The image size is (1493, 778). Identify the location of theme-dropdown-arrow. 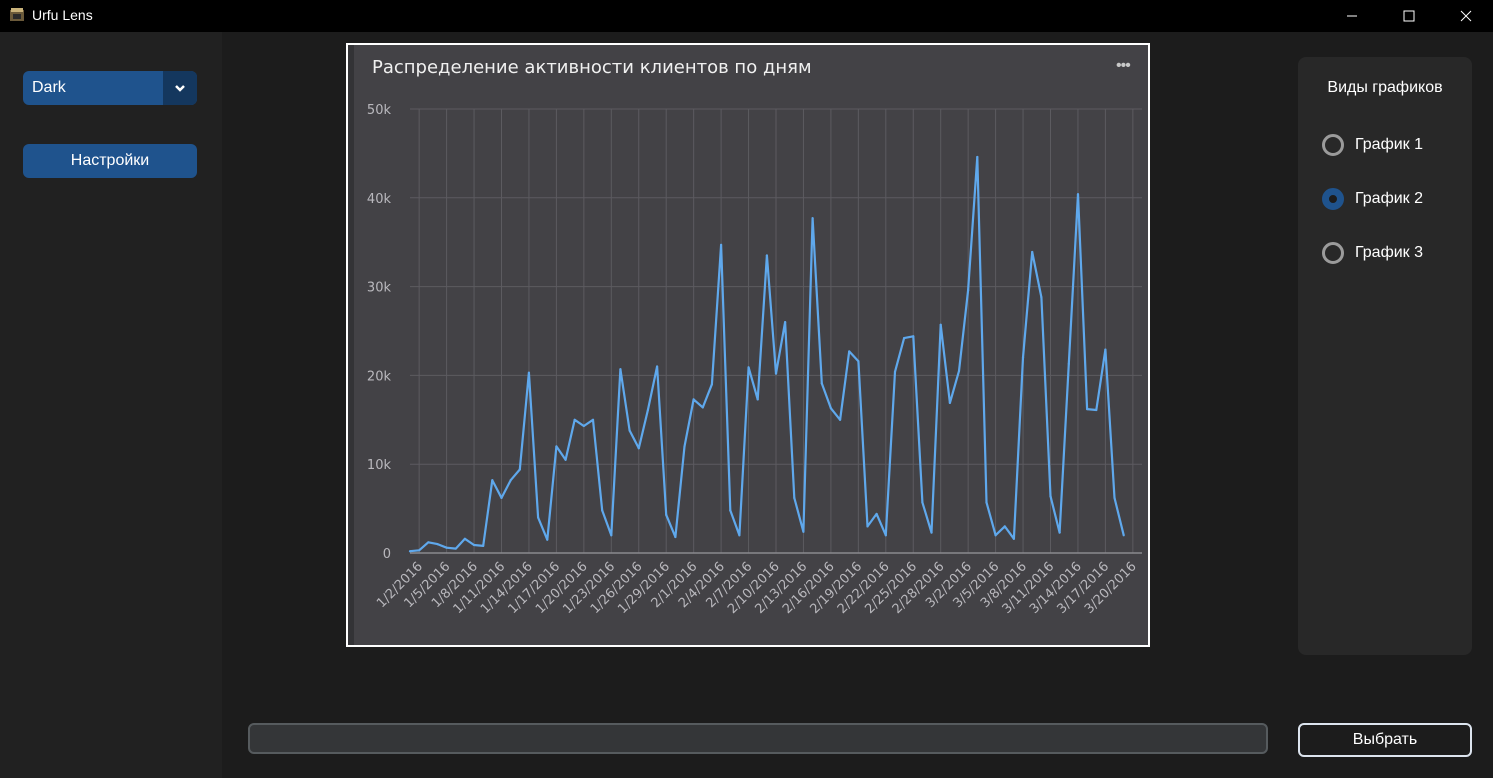
(180, 88).